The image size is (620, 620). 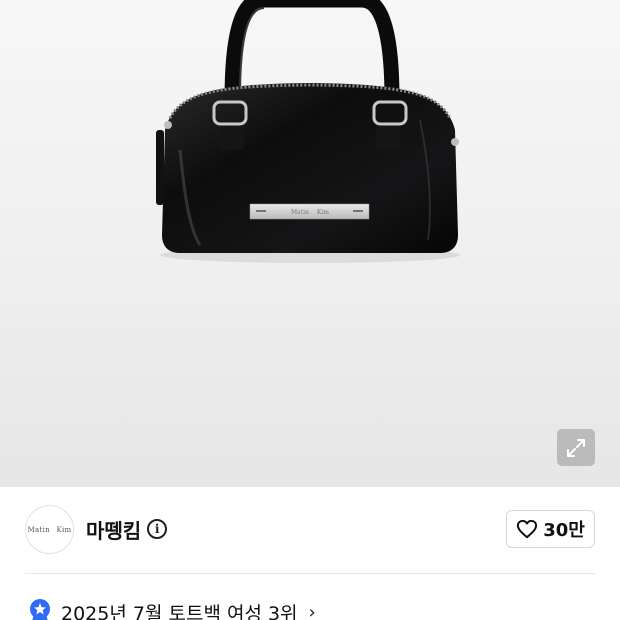 I want to click on expand-arrows-icon, so click(x=576, y=447).